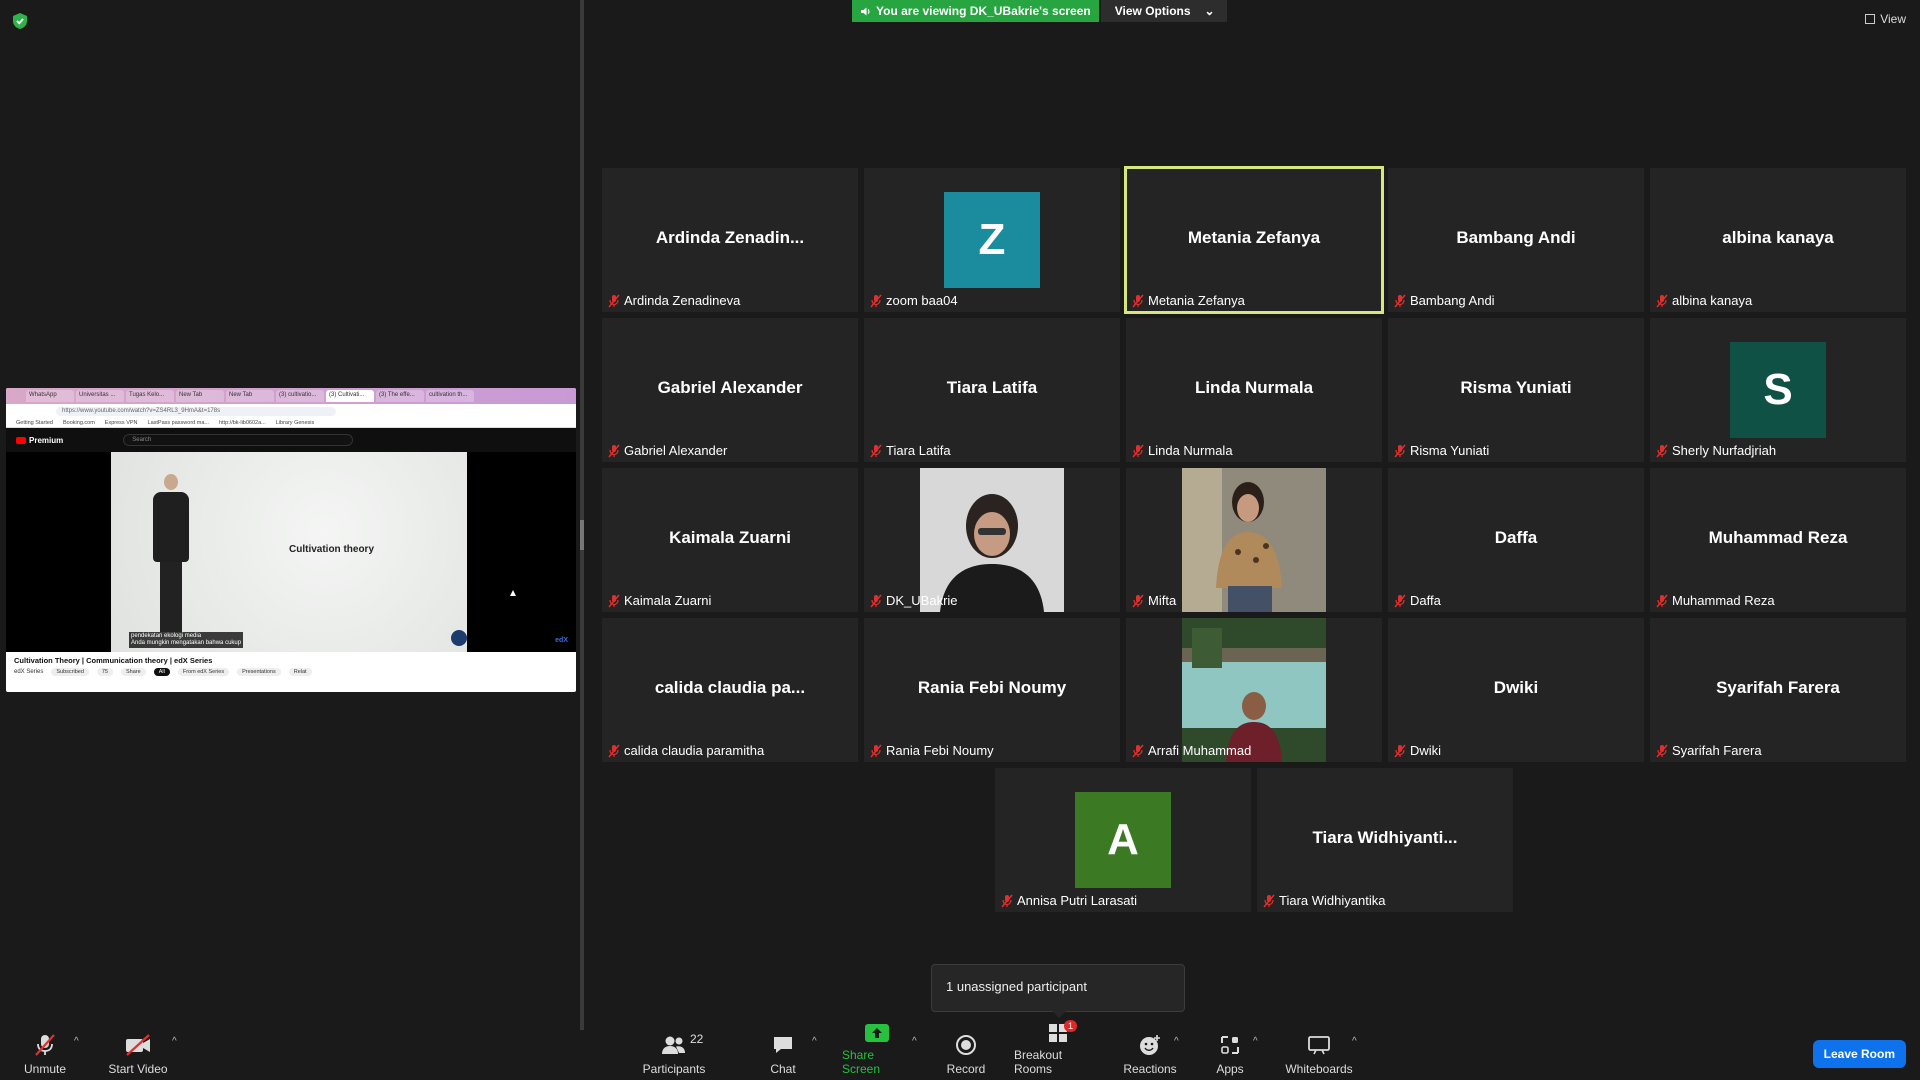 The width and height of the screenshot is (1920, 1080). I want to click on leave-room-button: Leave Room, so click(1859, 1054).